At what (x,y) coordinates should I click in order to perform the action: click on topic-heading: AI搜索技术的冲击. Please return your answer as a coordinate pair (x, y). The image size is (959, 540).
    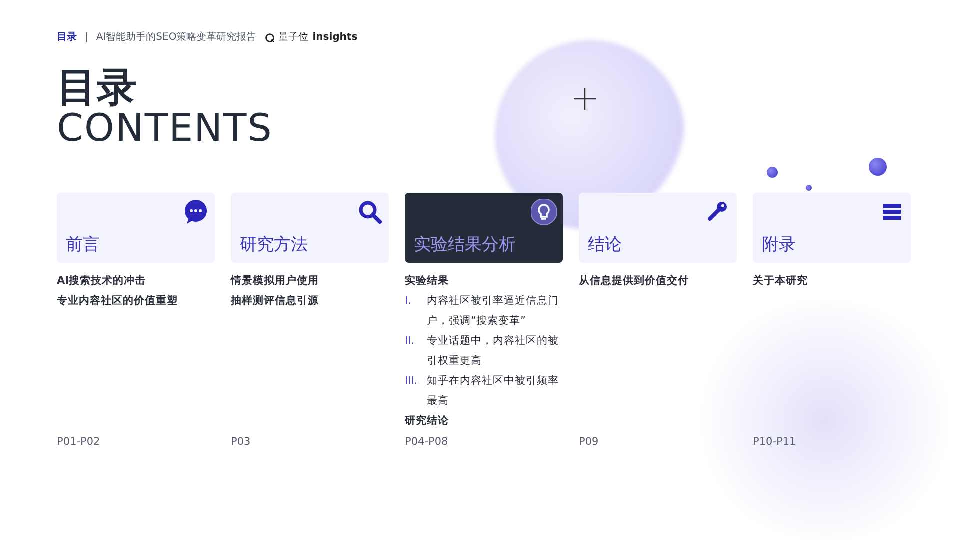
    Looking at the image, I should click on (102, 281).